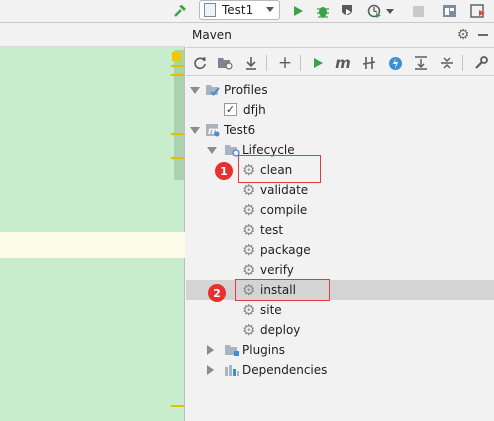 The height and width of the screenshot is (421, 494). Describe the element at coordinates (240, 130) in the screenshot. I see `tree-node-label: Test6` at that location.